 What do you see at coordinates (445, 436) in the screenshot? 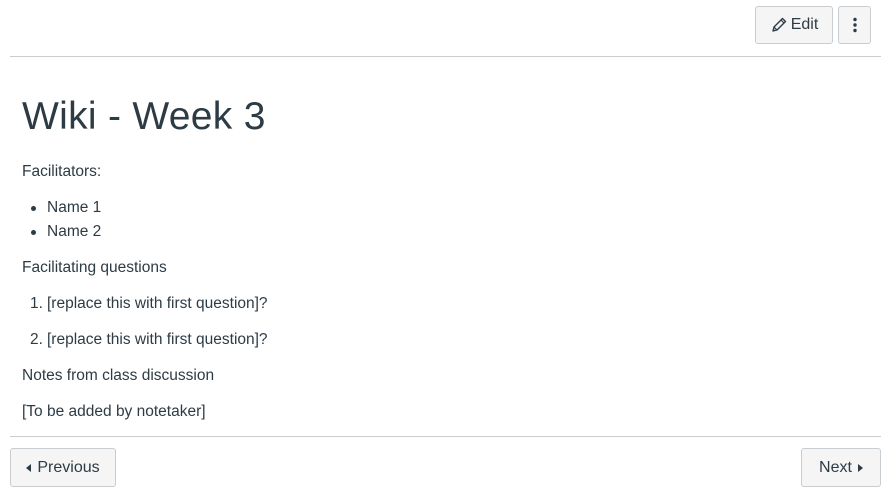
I see `footer-divider` at bounding box center [445, 436].